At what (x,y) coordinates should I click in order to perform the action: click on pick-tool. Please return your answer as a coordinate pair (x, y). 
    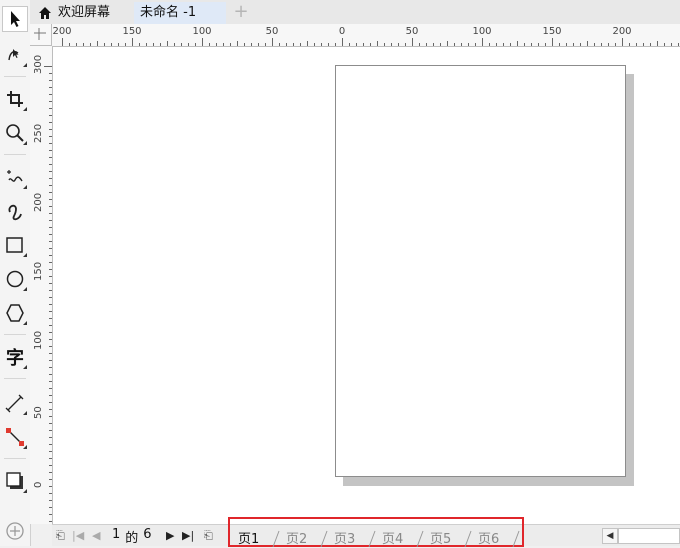
    Looking at the image, I should click on (15, 19).